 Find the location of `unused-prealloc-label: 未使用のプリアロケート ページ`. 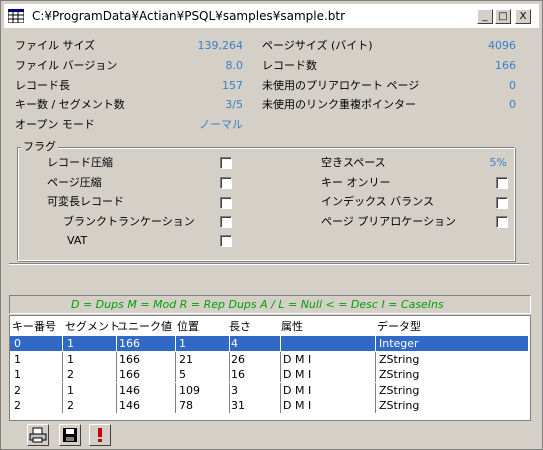

unused-prealloc-label: 未使用のプリアロケート ページ is located at coordinates (341, 85).